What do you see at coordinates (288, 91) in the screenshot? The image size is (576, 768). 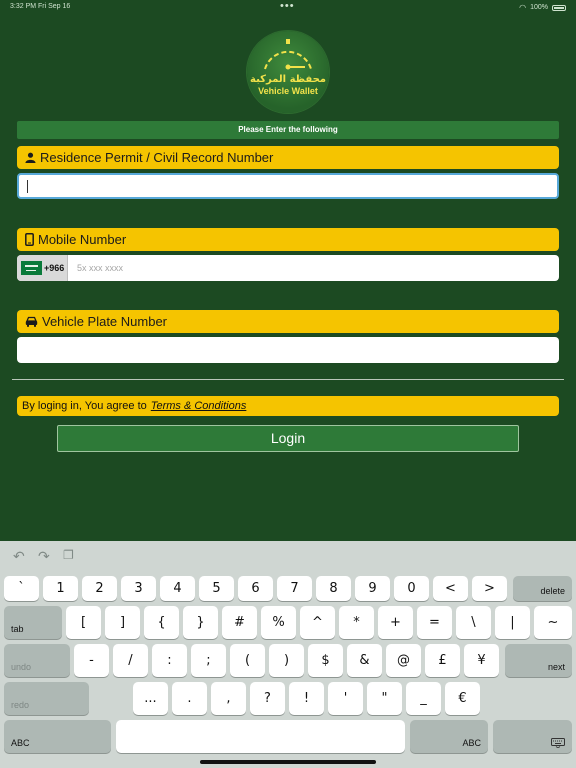 I see `logo-app-name: Vehicle Wallet` at bounding box center [288, 91].